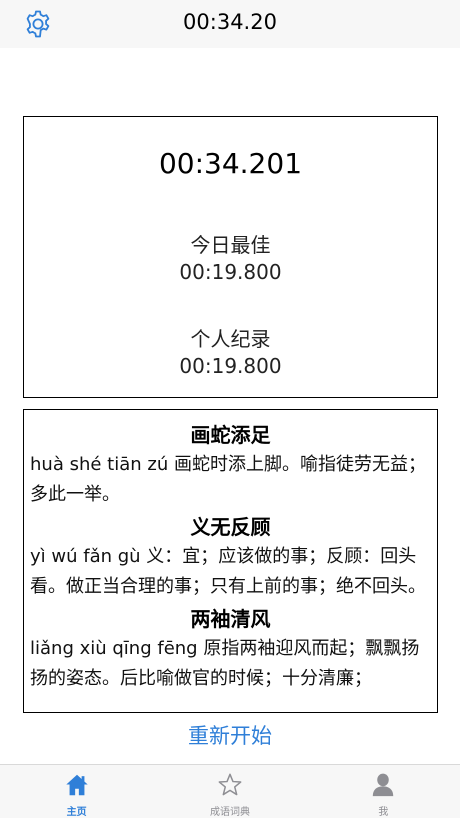  I want to click on personal-record-label: 个人纪录, so click(230, 339).